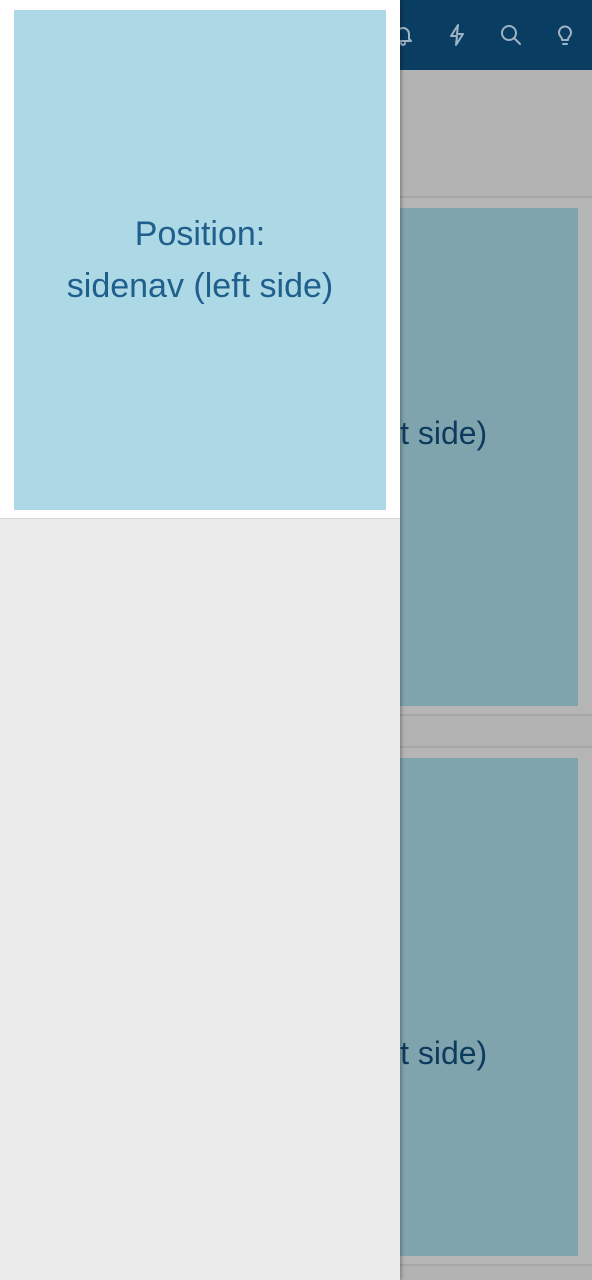  I want to click on flash-icon, so click(457, 35).